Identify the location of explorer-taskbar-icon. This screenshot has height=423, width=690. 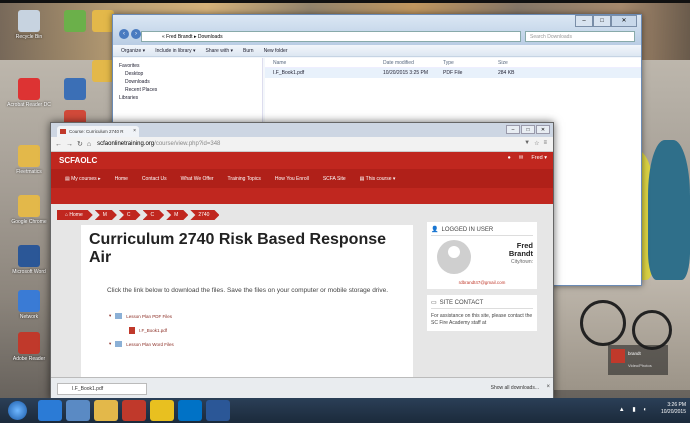
(106, 410).